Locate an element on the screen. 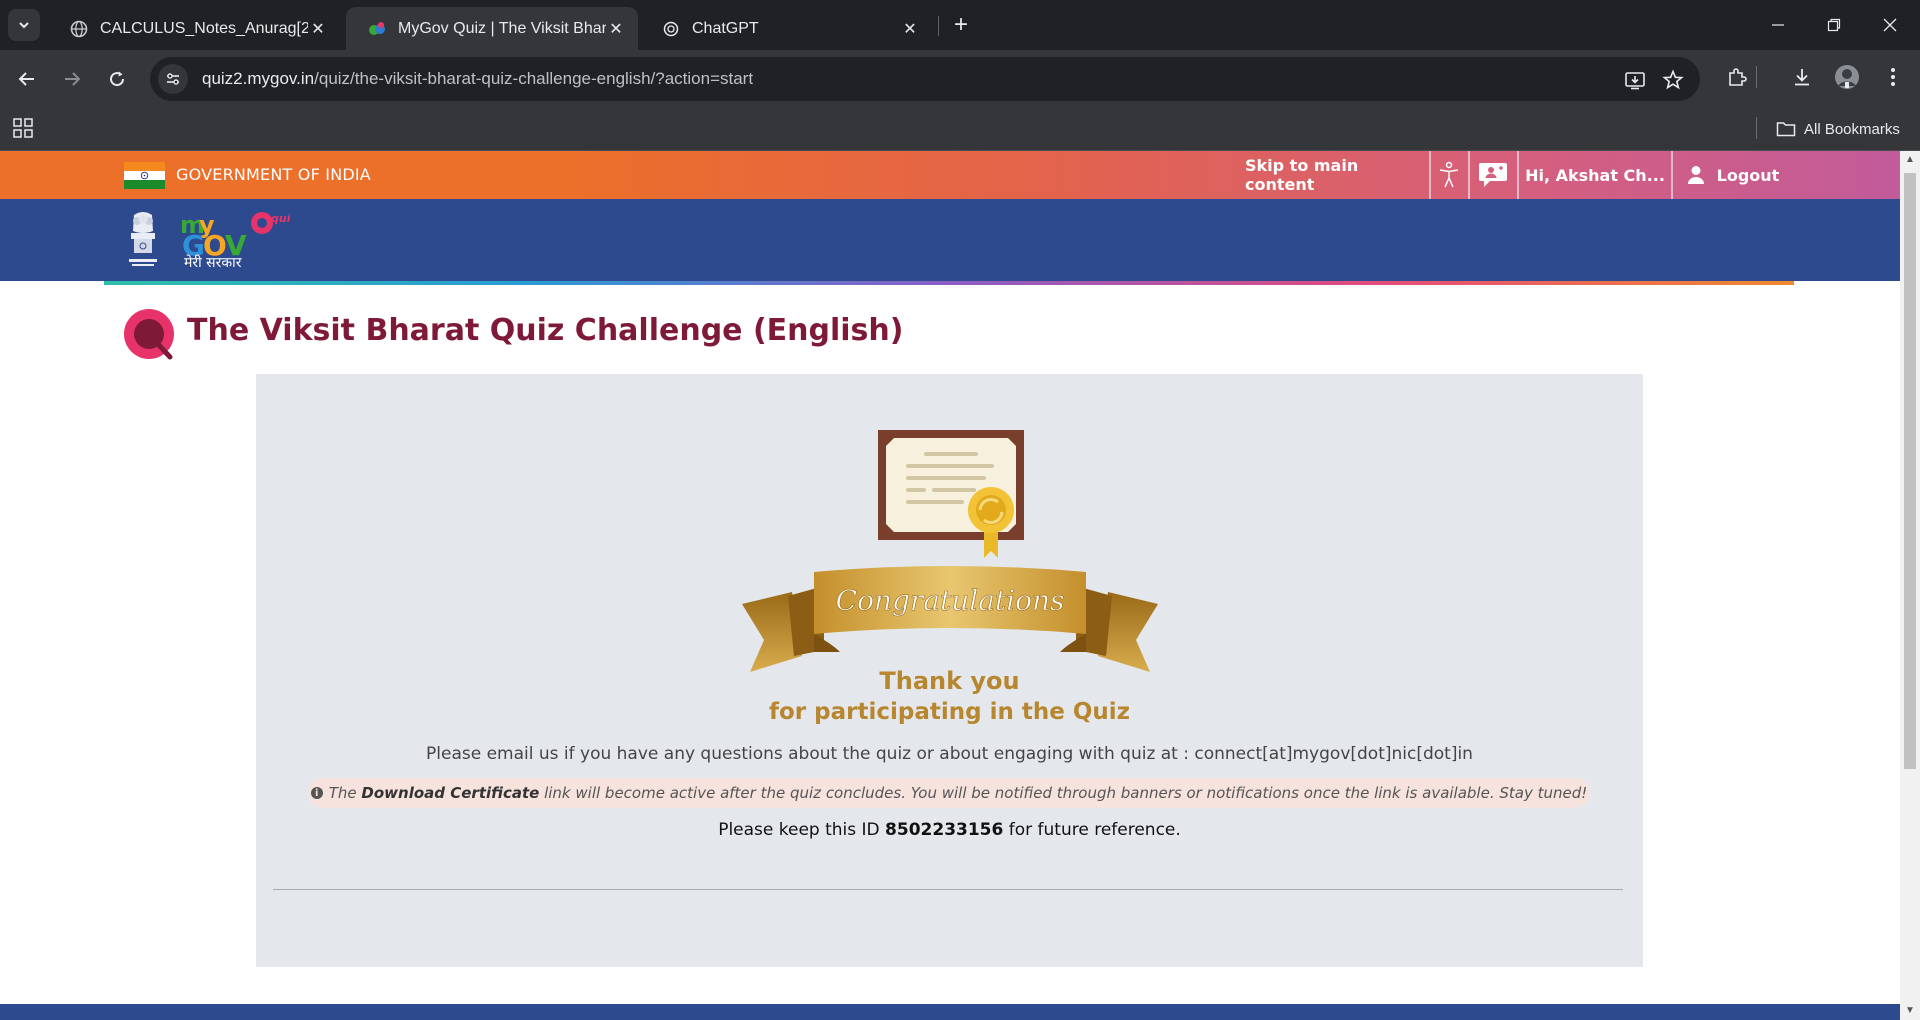  page-scrollbar: ▲ ▼ is located at coordinates (1910, 585).